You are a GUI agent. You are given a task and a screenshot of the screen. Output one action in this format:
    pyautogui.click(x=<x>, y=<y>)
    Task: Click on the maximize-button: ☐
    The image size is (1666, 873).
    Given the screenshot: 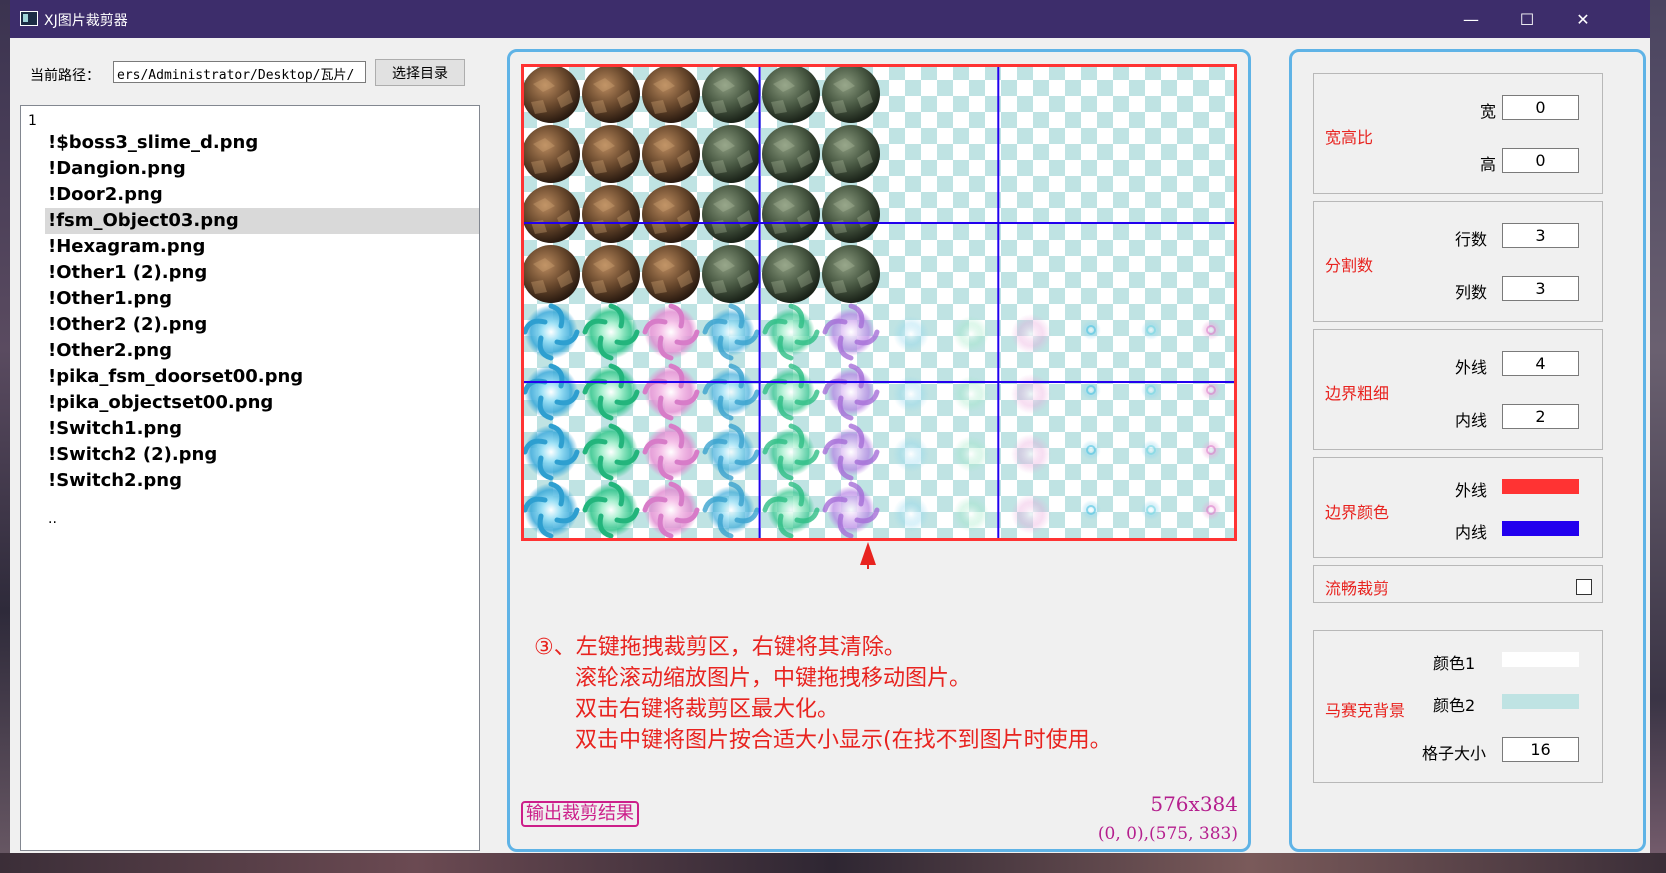 What is the action you would take?
    pyautogui.click(x=1527, y=19)
    